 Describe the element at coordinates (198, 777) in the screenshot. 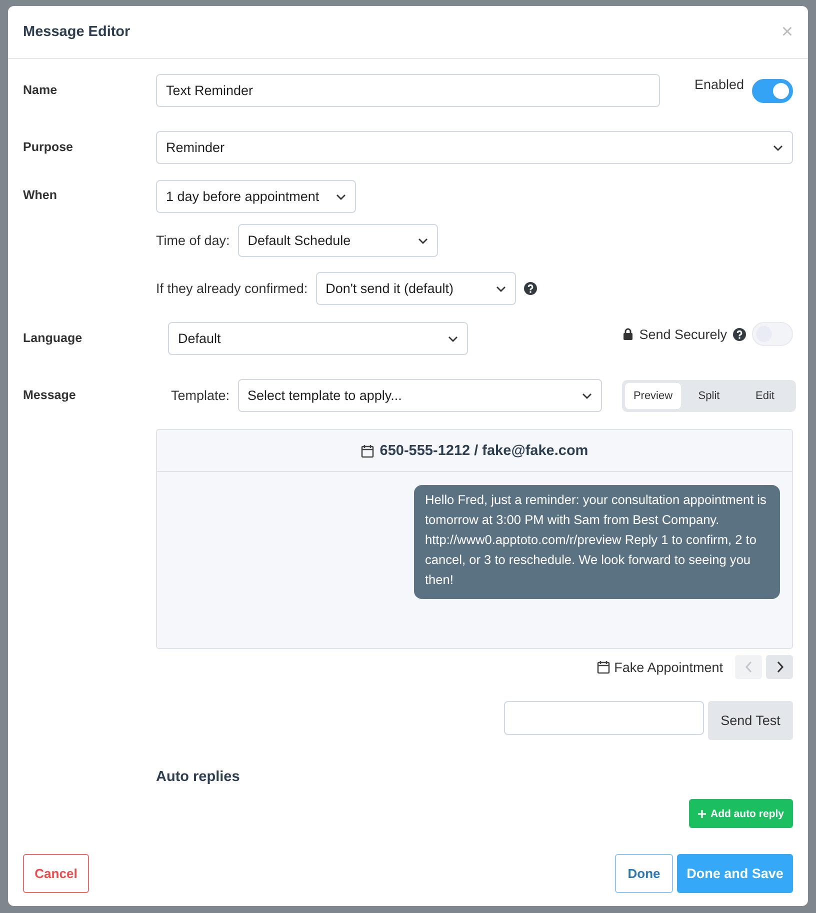

I see `section-heading: Auto replies` at that location.